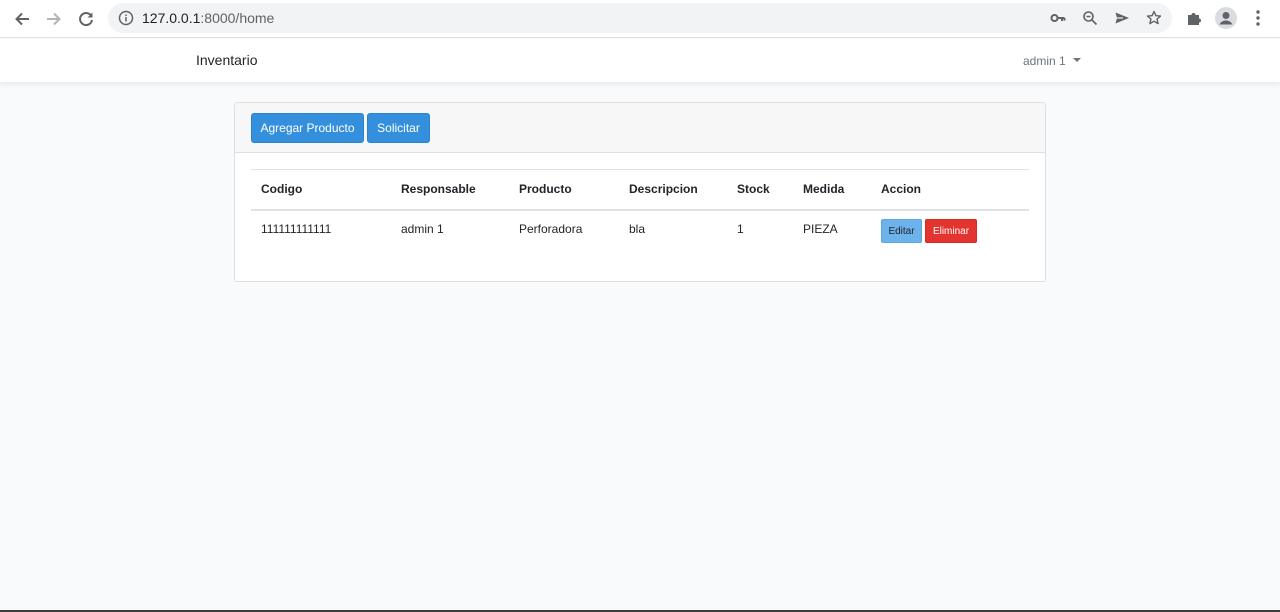 This screenshot has width=1280, height=612. I want to click on extensions-icon, so click(1194, 18).